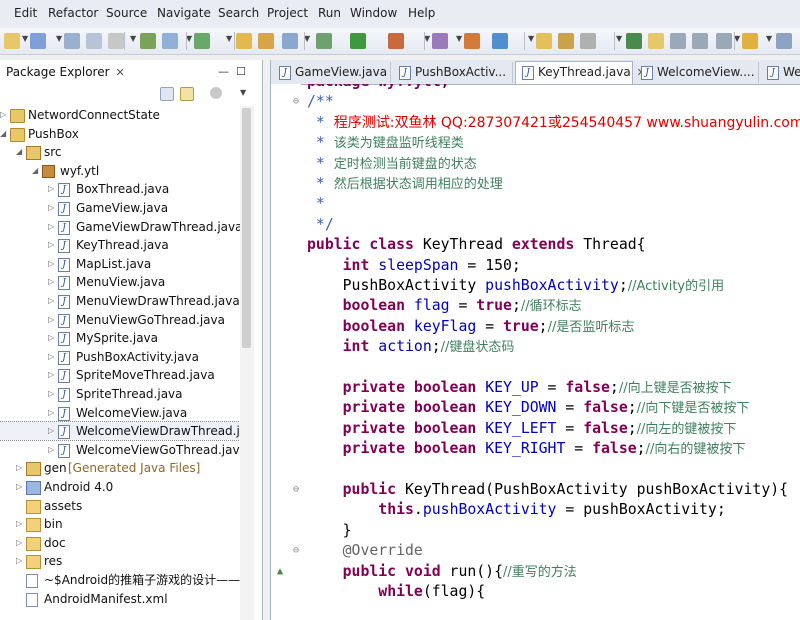 The image size is (800, 620). I want to click on new-wizard-icon, so click(38, 41).